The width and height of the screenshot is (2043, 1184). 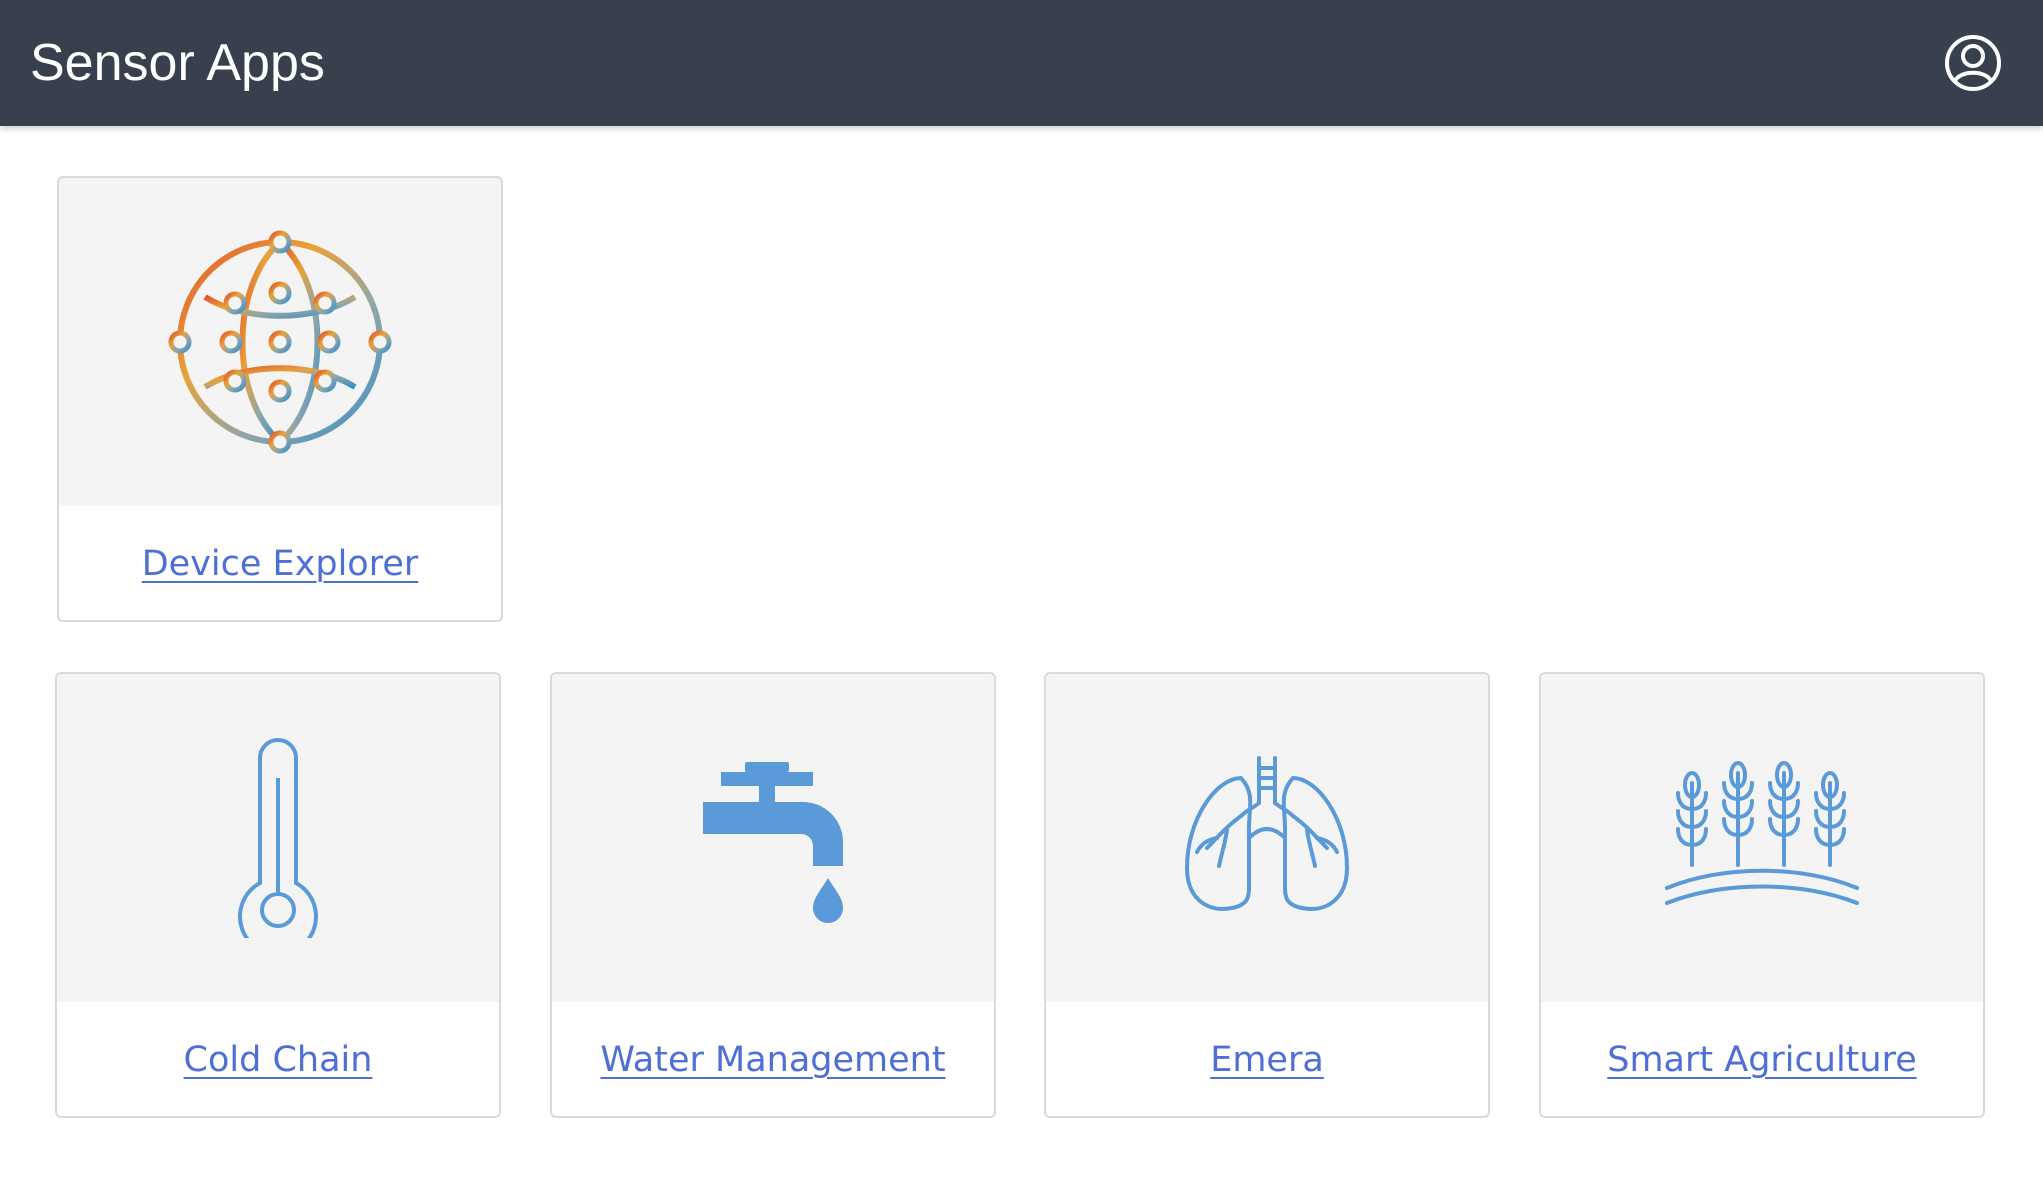 I want to click on device-explorer-link: Device Explorer, so click(x=280, y=564).